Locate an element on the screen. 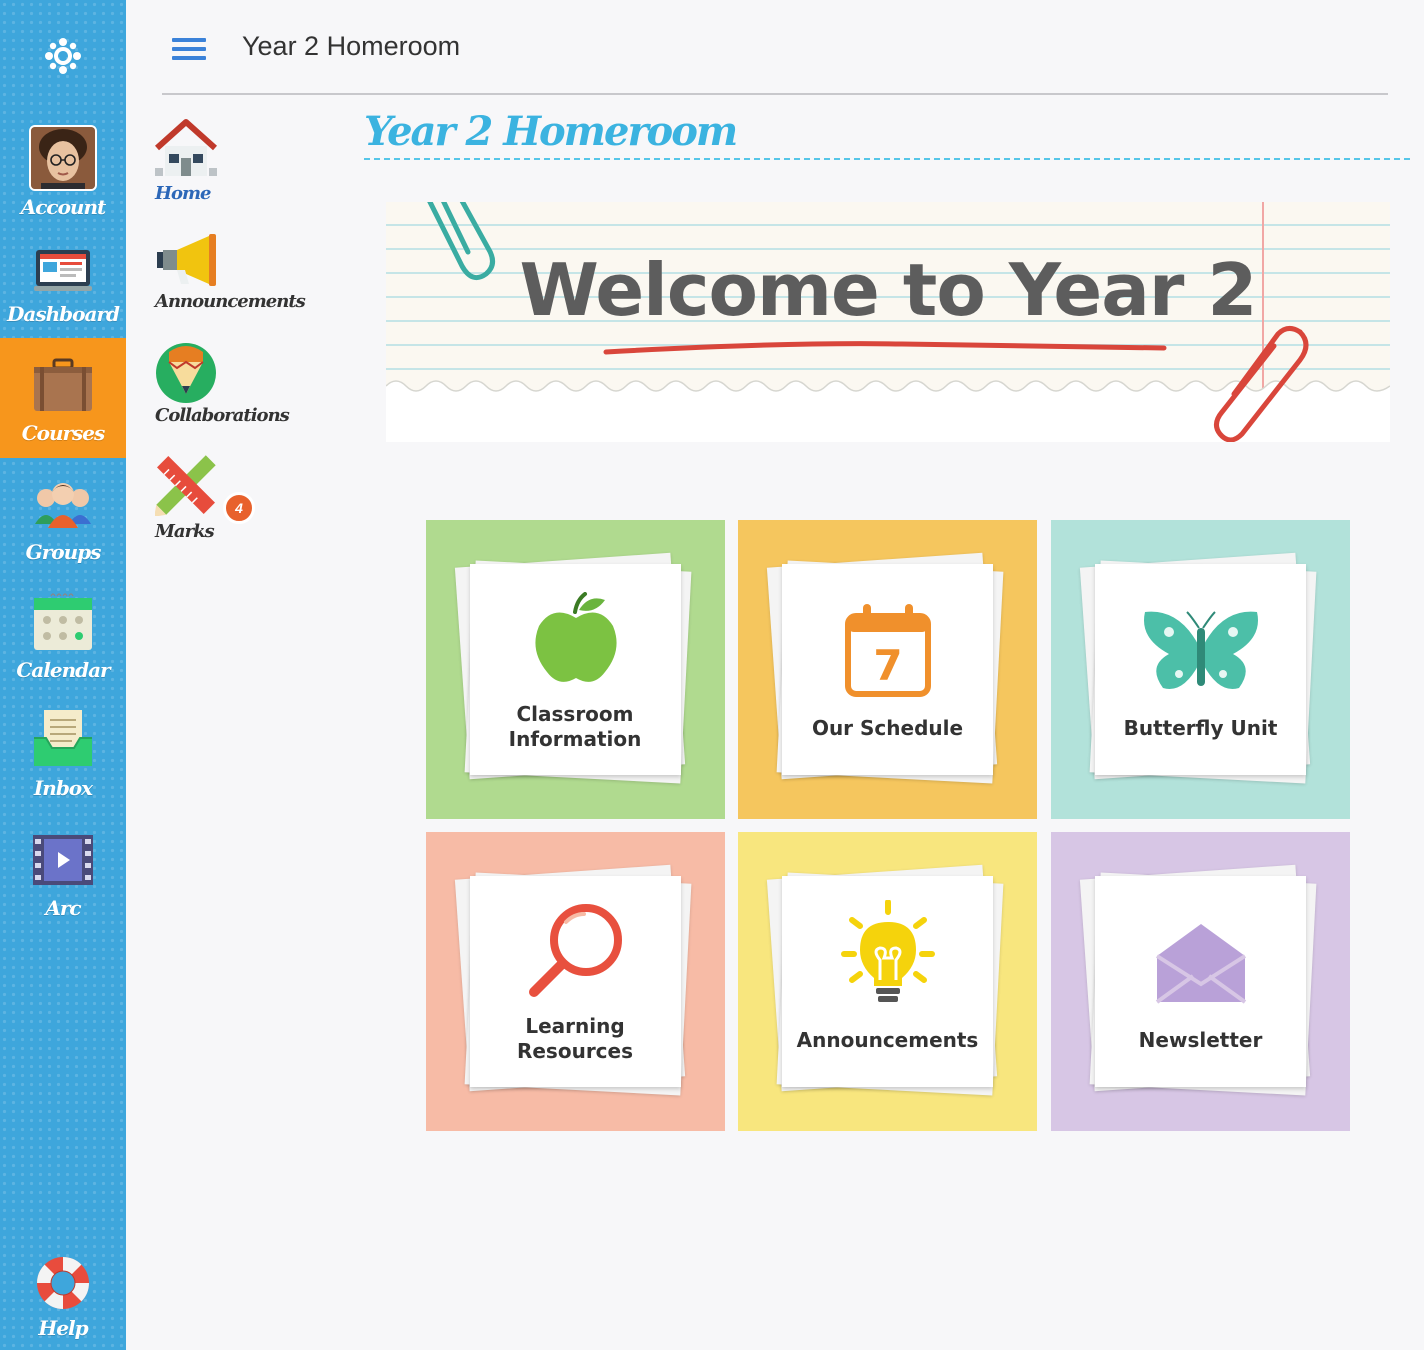 This screenshot has height=1350, width=1424. marks-unread-badge: 4 is located at coordinates (239, 508).